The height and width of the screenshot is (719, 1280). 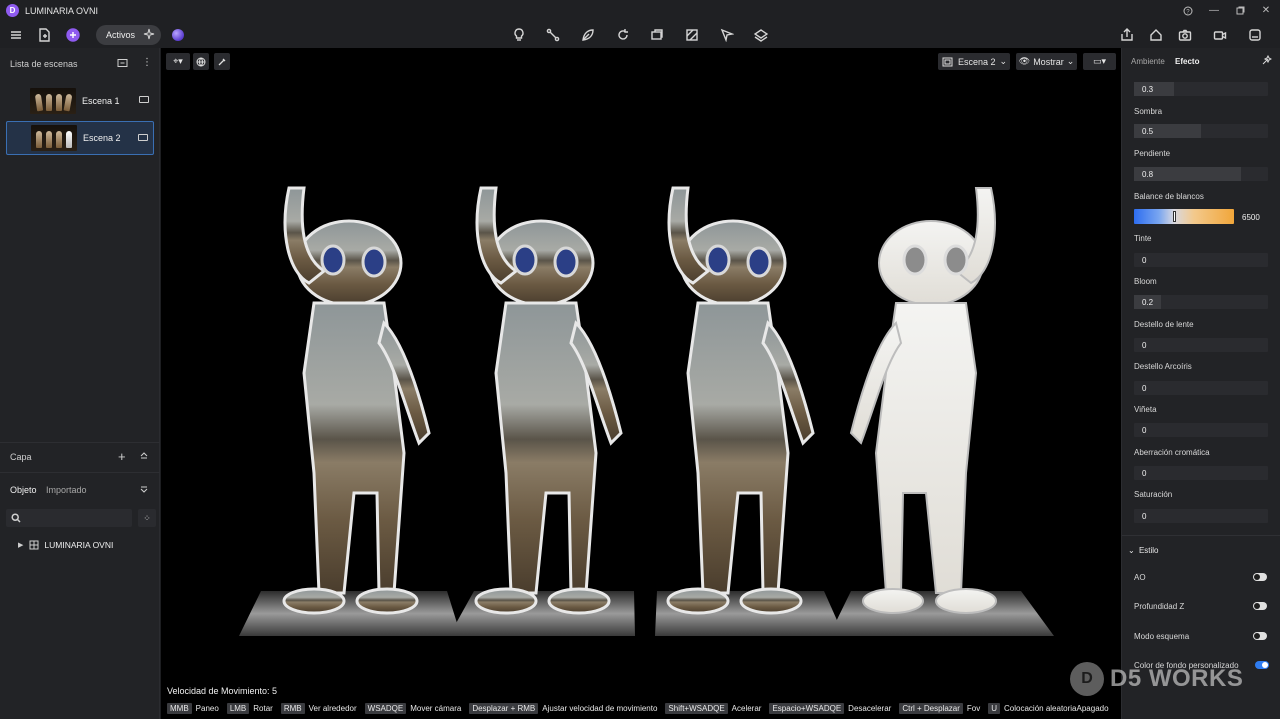 What do you see at coordinates (1267, 61) in the screenshot?
I see `magic-wand-icon` at bounding box center [1267, 61].